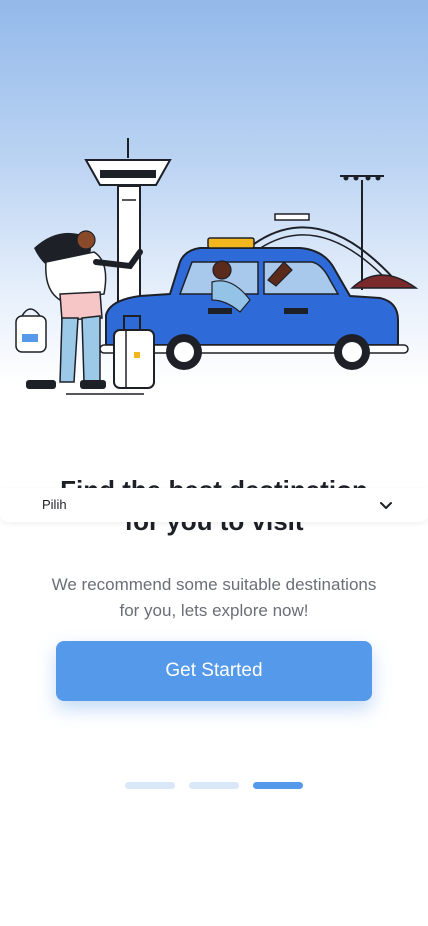 The width and height of the screenshot is (428, 926). Describe the element at coordinates (54, 504) in the screenshot. I see `dropdown-selected-value: Pilih` at that location.